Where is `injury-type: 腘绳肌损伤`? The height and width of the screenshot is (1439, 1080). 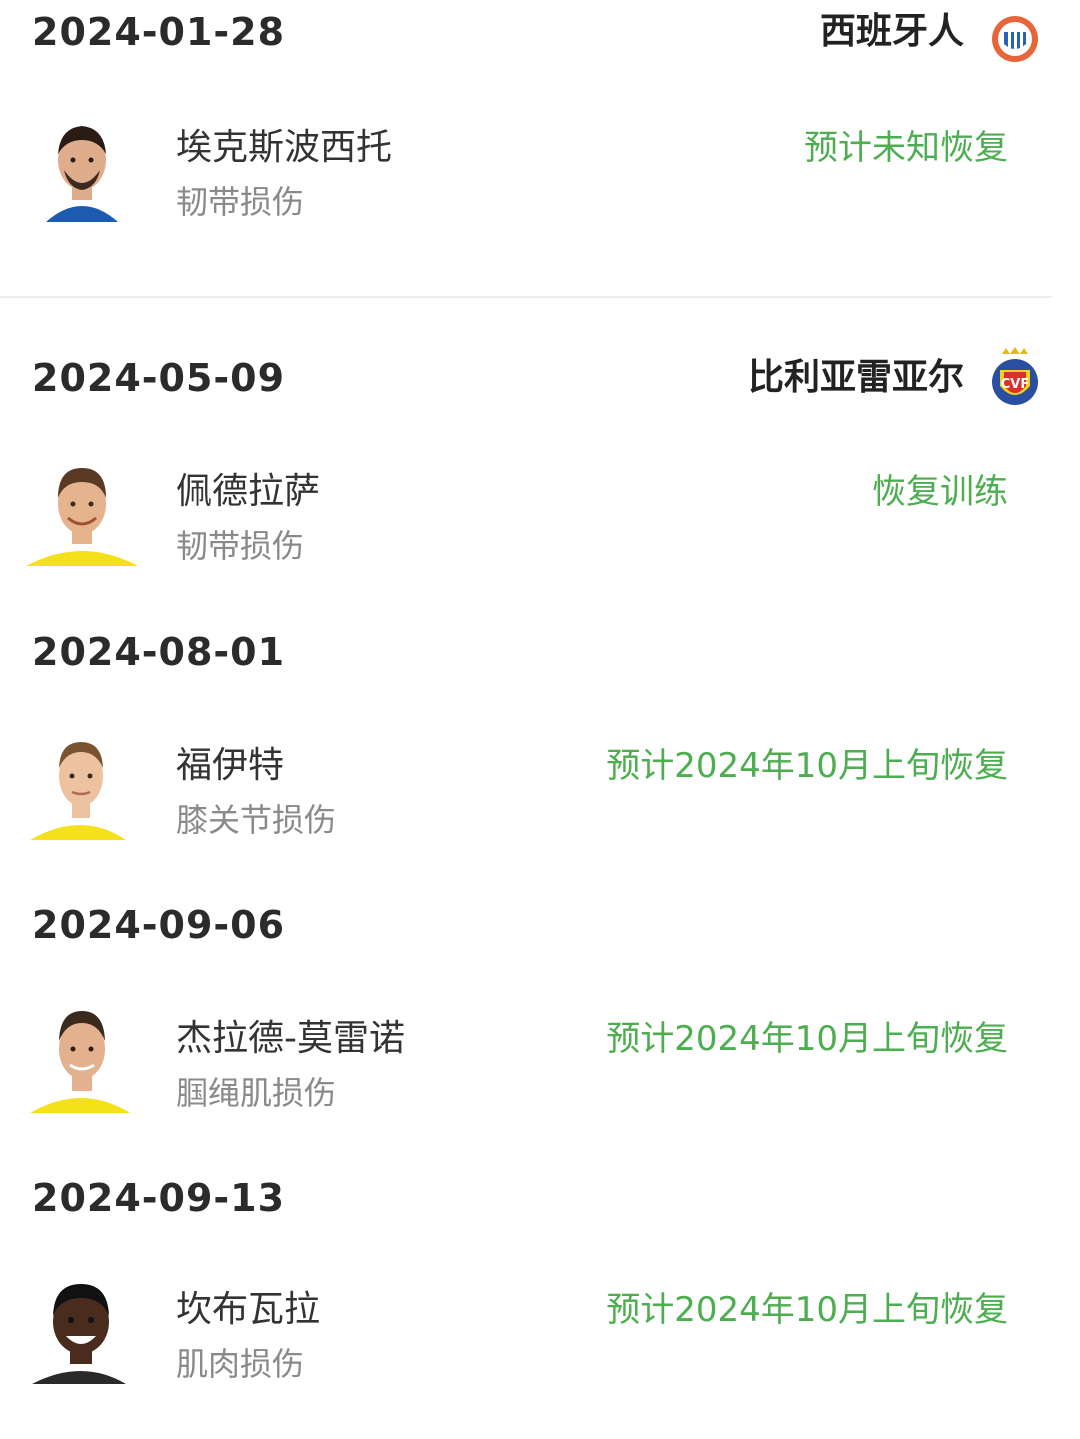 injury-type: 腘绳肌损伤 is located at coordinates (256, 1093).